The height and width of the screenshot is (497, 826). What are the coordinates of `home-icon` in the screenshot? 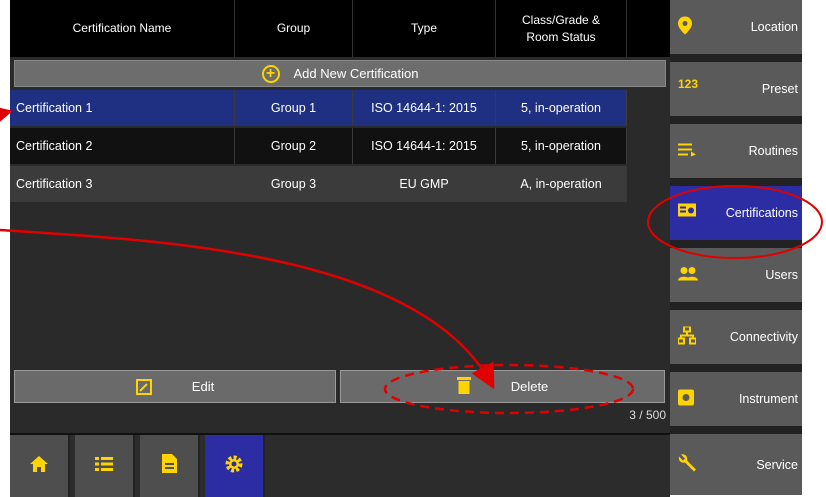 It's located at (39, 466).